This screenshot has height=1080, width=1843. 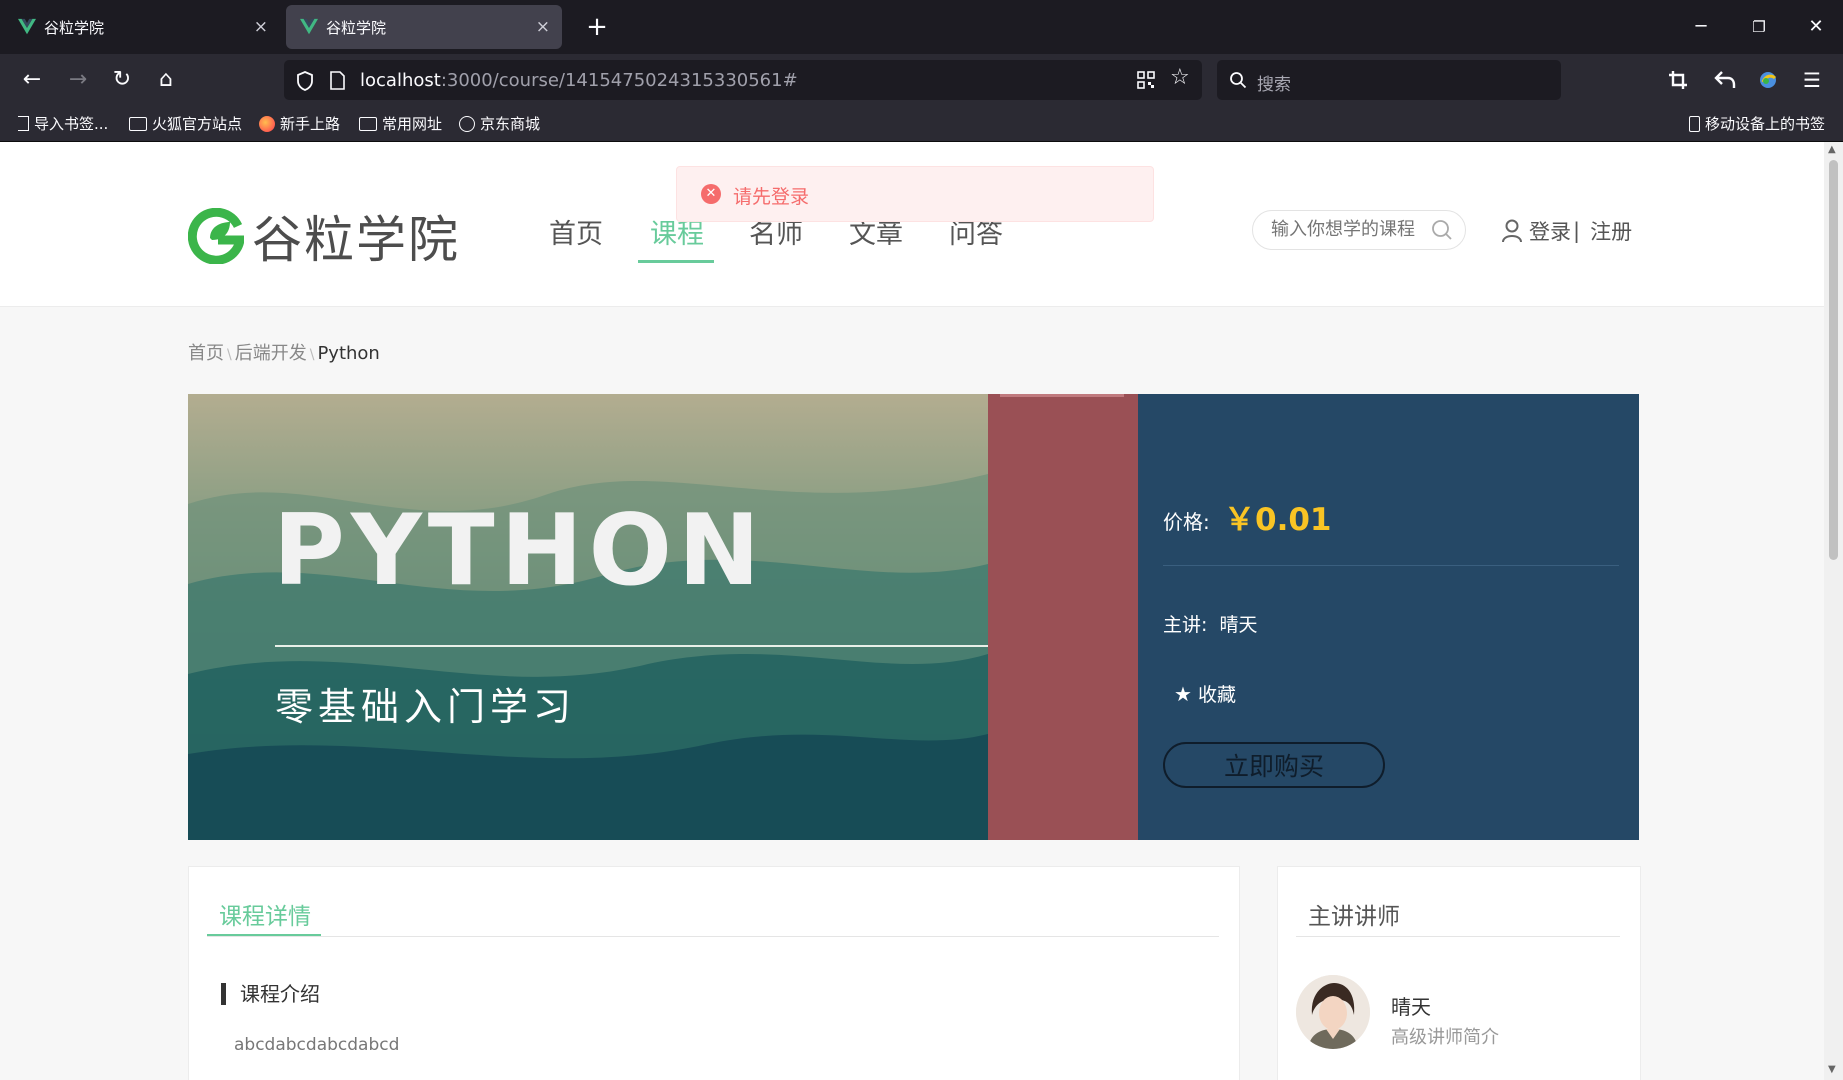 I want to click on star-icon: ★, so click(x=1183, y=693).